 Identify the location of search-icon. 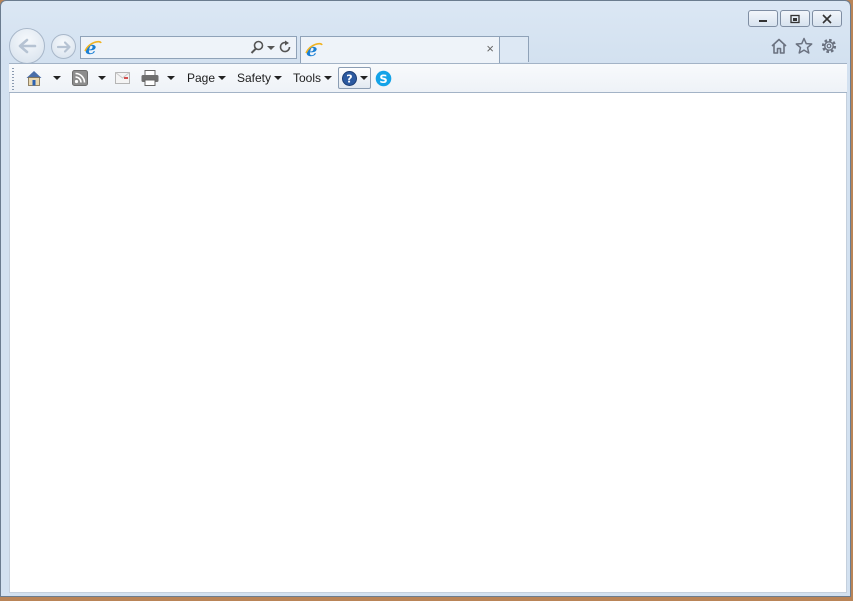
(257, 47).